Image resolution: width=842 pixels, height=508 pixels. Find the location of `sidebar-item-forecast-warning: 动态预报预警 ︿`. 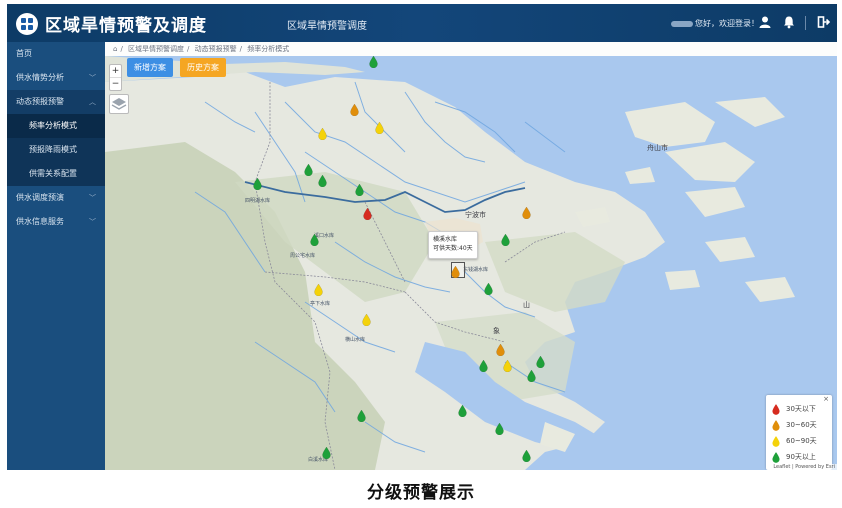

sidebar-item-forecast-warning: 动态预报预警 ︿ is located at coordinates (56, 102).